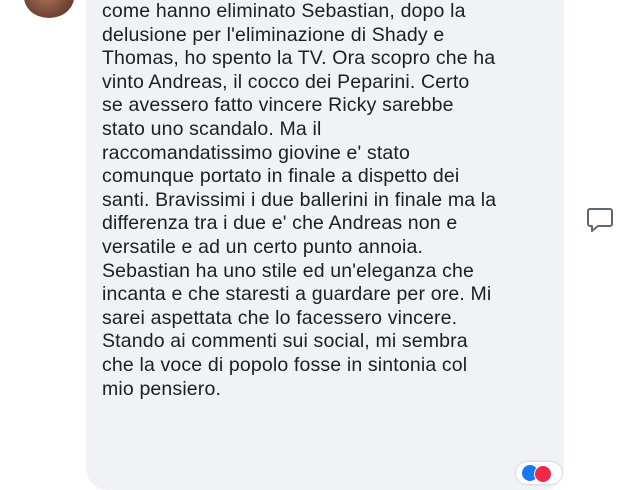 Image resolution: width=639 pixels, height=490 pixels. Describe the element at coordinates (263, 246) in the screenshot. I see `comment-line: versatile e ad un certo punto annoia.` at that location.